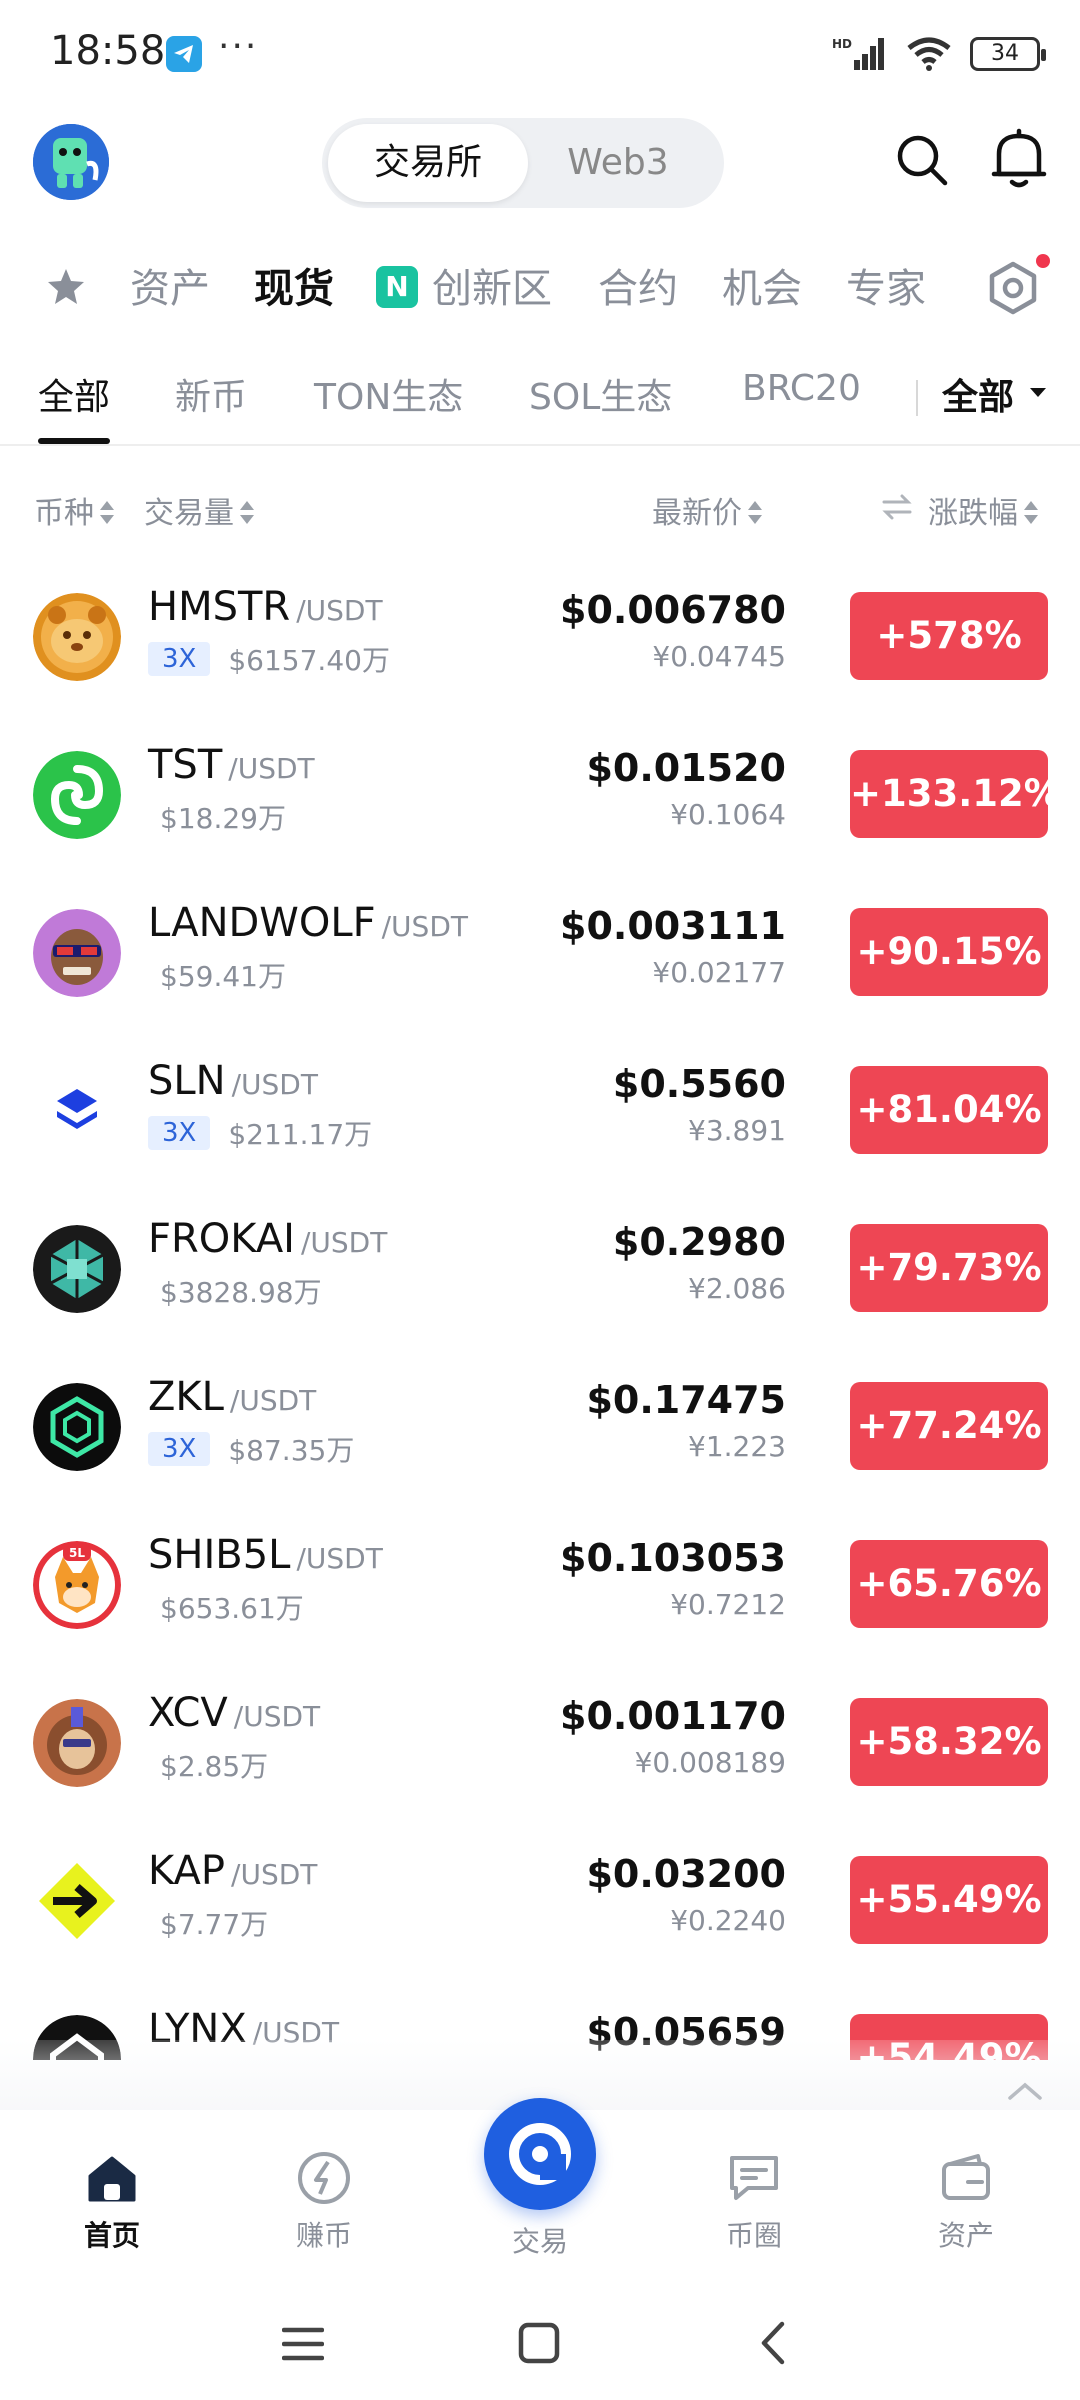 Image resolution: width=1080 pixels, height=2400 pixels. I want to click on segment-web3: Web3, so click(618, 163).